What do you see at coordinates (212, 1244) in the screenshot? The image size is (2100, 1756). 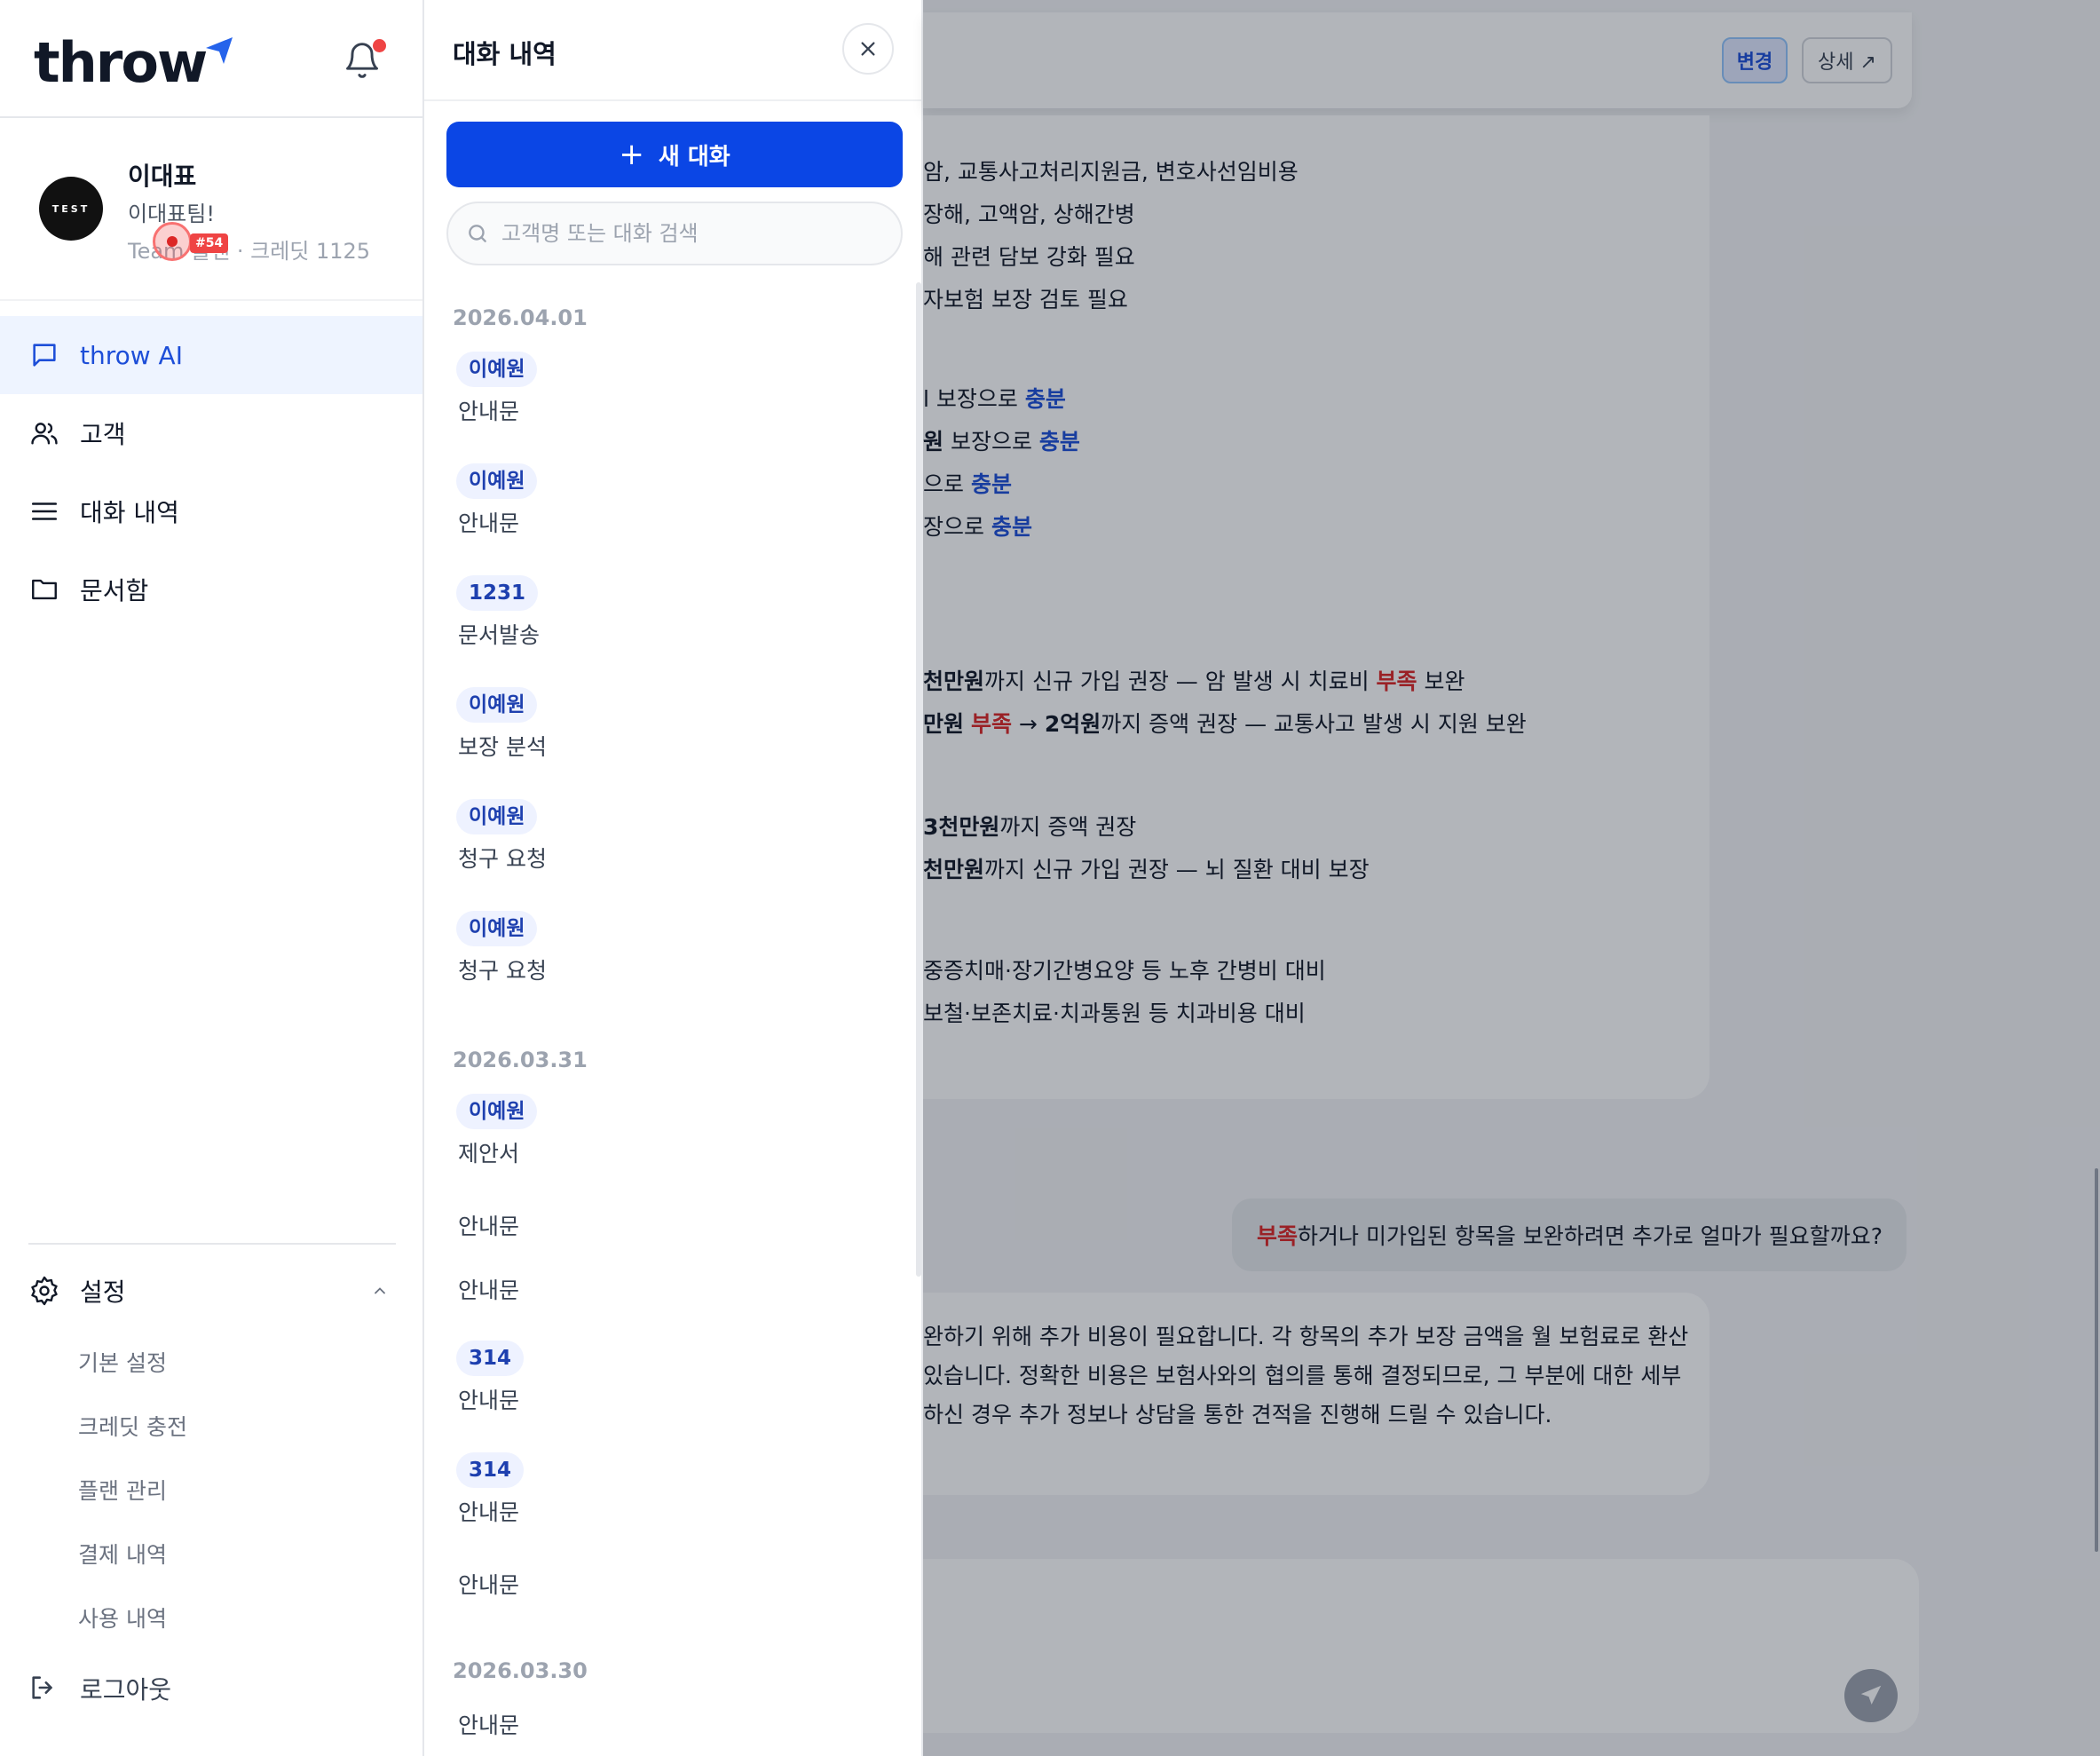 I see `sidebar-divider` at bounding box center [212, 1244].